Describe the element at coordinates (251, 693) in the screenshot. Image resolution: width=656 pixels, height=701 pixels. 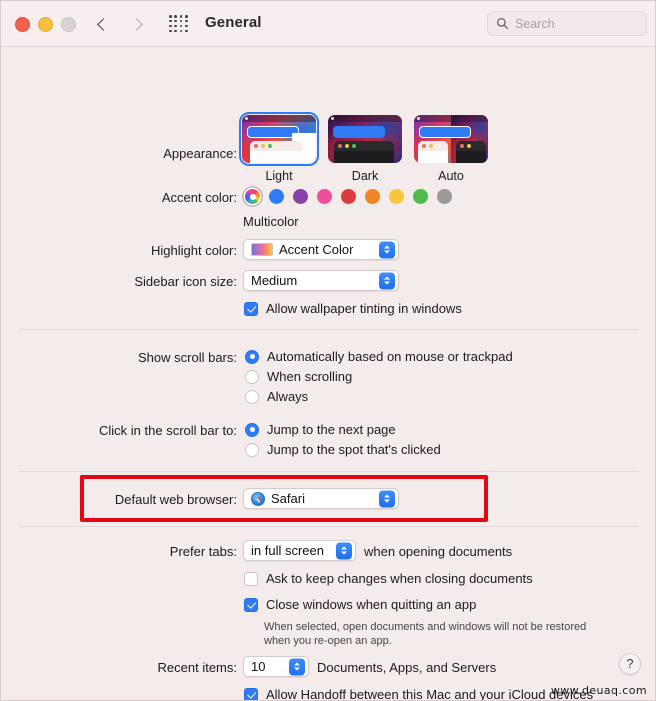
I see `handoff-checkbox` at that location.